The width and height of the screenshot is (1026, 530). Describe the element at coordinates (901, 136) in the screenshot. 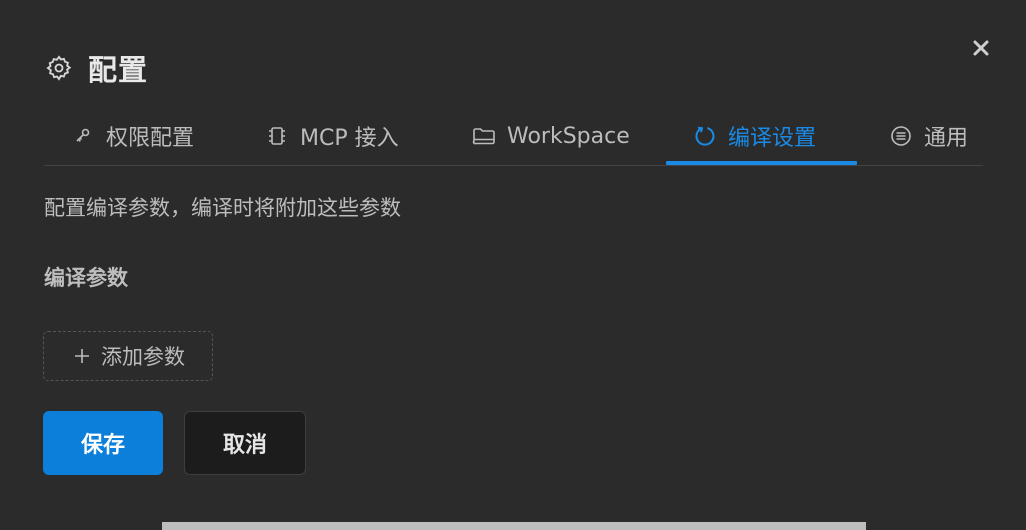

I see `list-circle-icon` at that location.